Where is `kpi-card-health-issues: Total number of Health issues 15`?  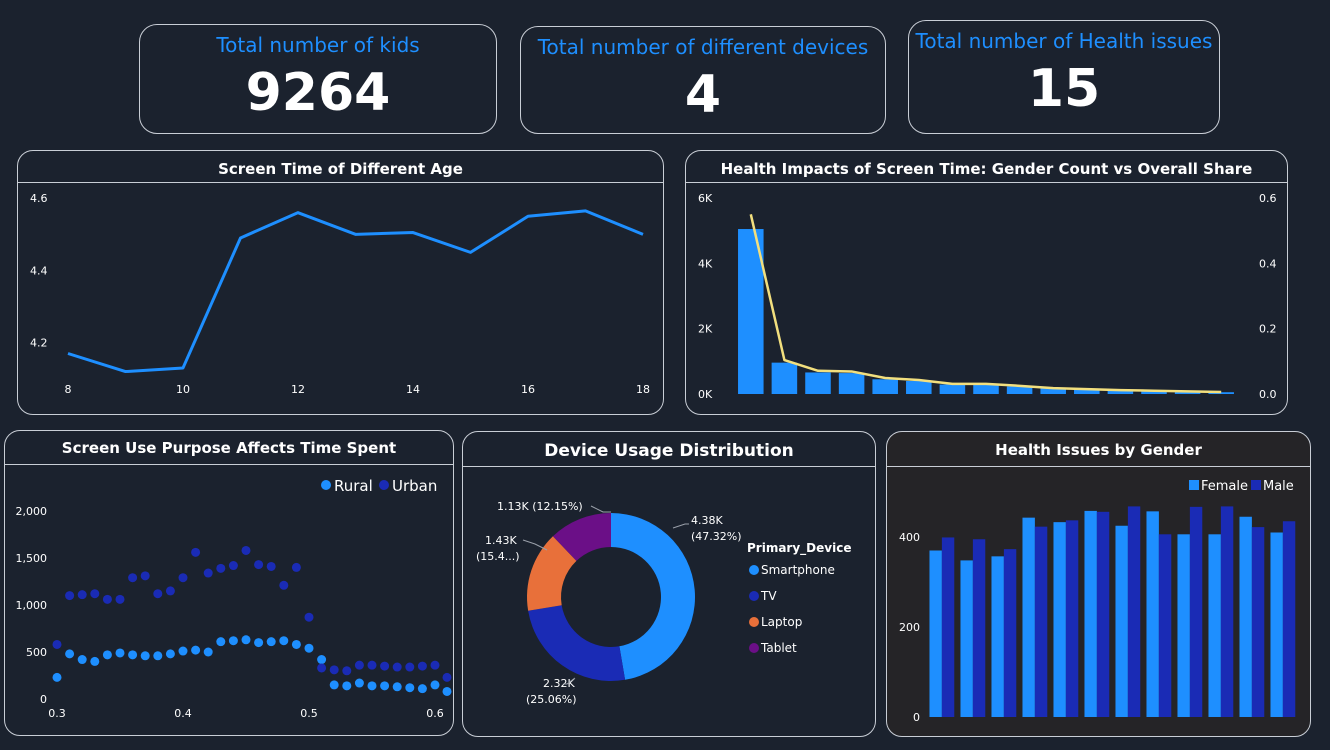
kpi-card-health-issues: Total number of Health issues 15 is located at coordinates (1064, 77).